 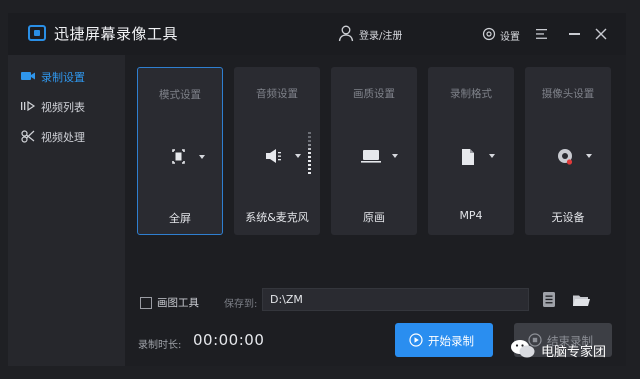 I want to click on card-value: 全屏, so click(x=180, y=218).